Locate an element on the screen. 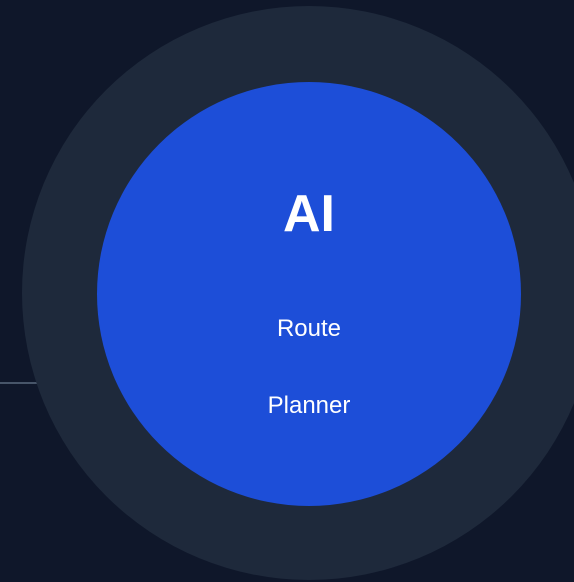 The width and height of the screenshot is (574, 582). node-title: AI is located at coordinates (309, 214).